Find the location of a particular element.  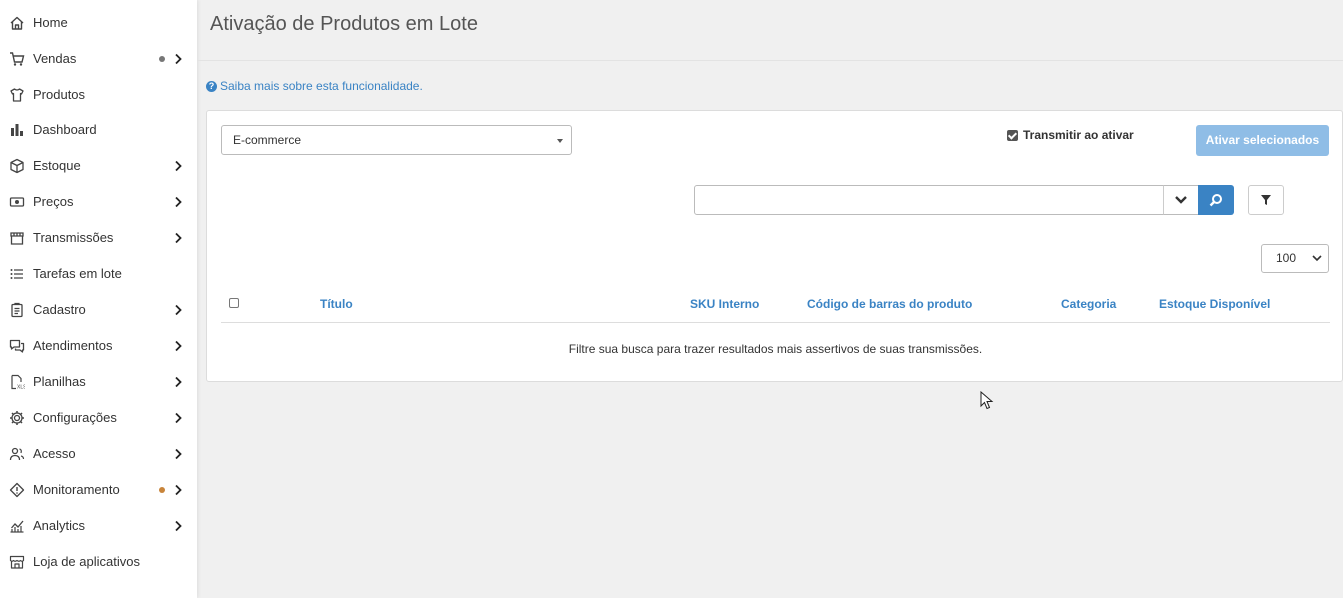

shirt-icon is located at coordinates (17, 95).